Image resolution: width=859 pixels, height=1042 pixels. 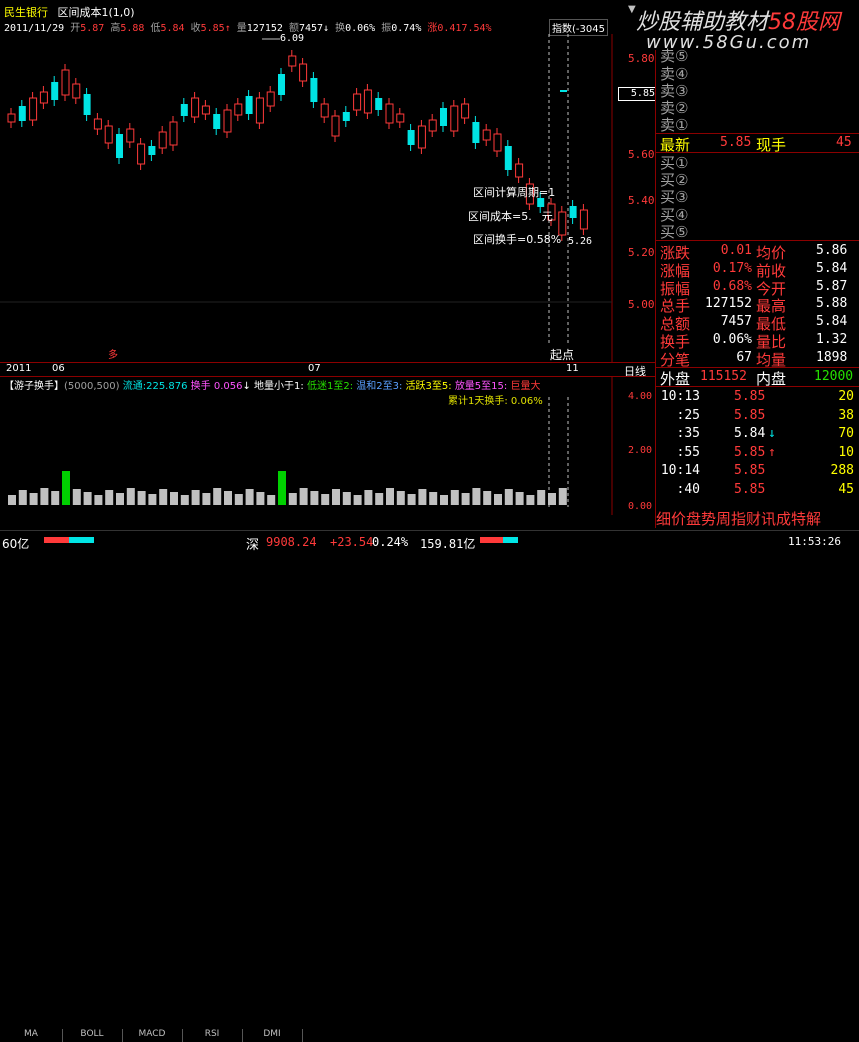 I want to click on tab-boll: BOLL, so click(x=92, y=1035).